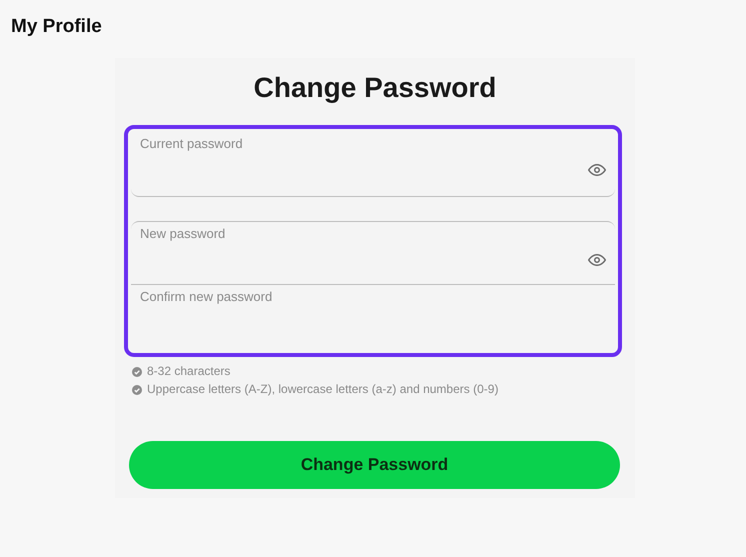 The height and width of the screenshot is (557, 746). I want to click on requirement-text: Uppercase letters (A-Z), lowercase letters (a-z) and numbers (0-9), so click(322, 389).